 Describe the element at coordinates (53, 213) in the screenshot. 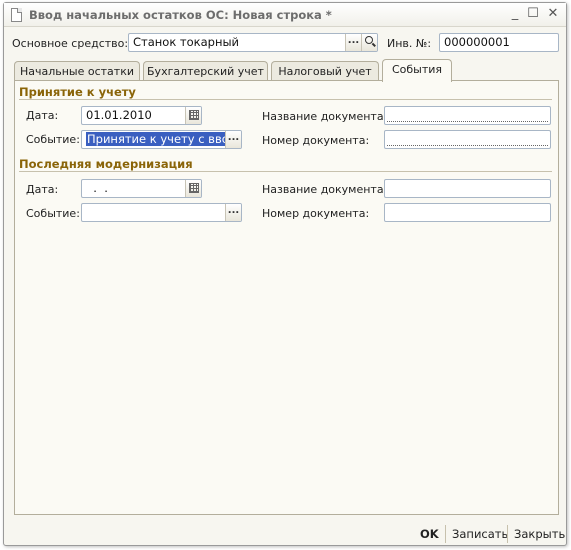

I see `modernization-event-label: Событие:` at that location.